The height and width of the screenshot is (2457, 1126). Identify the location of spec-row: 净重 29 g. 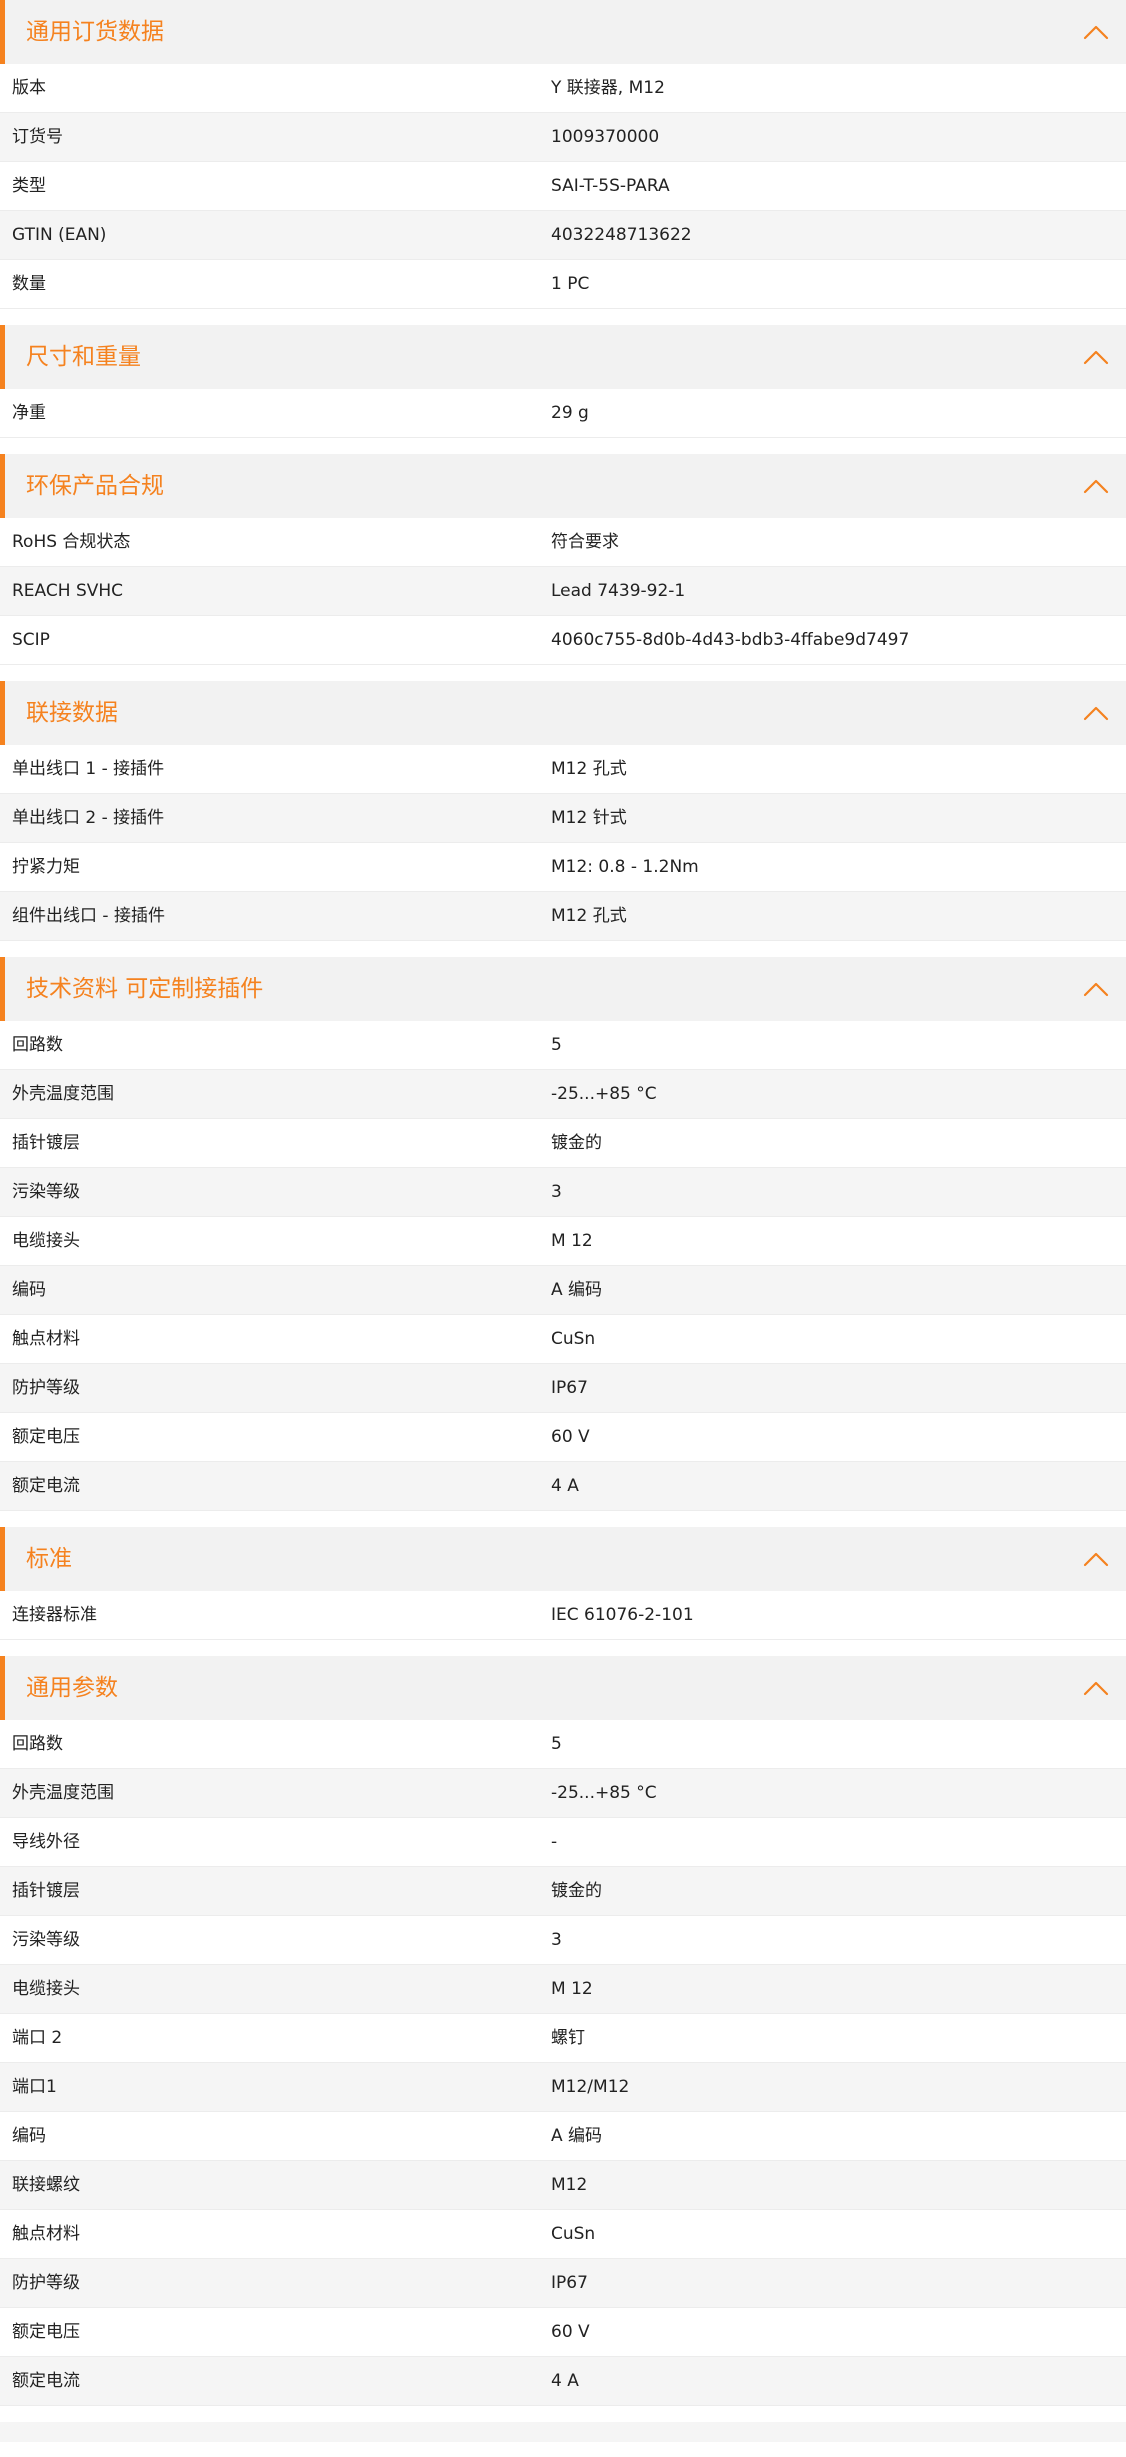
(563, 413).